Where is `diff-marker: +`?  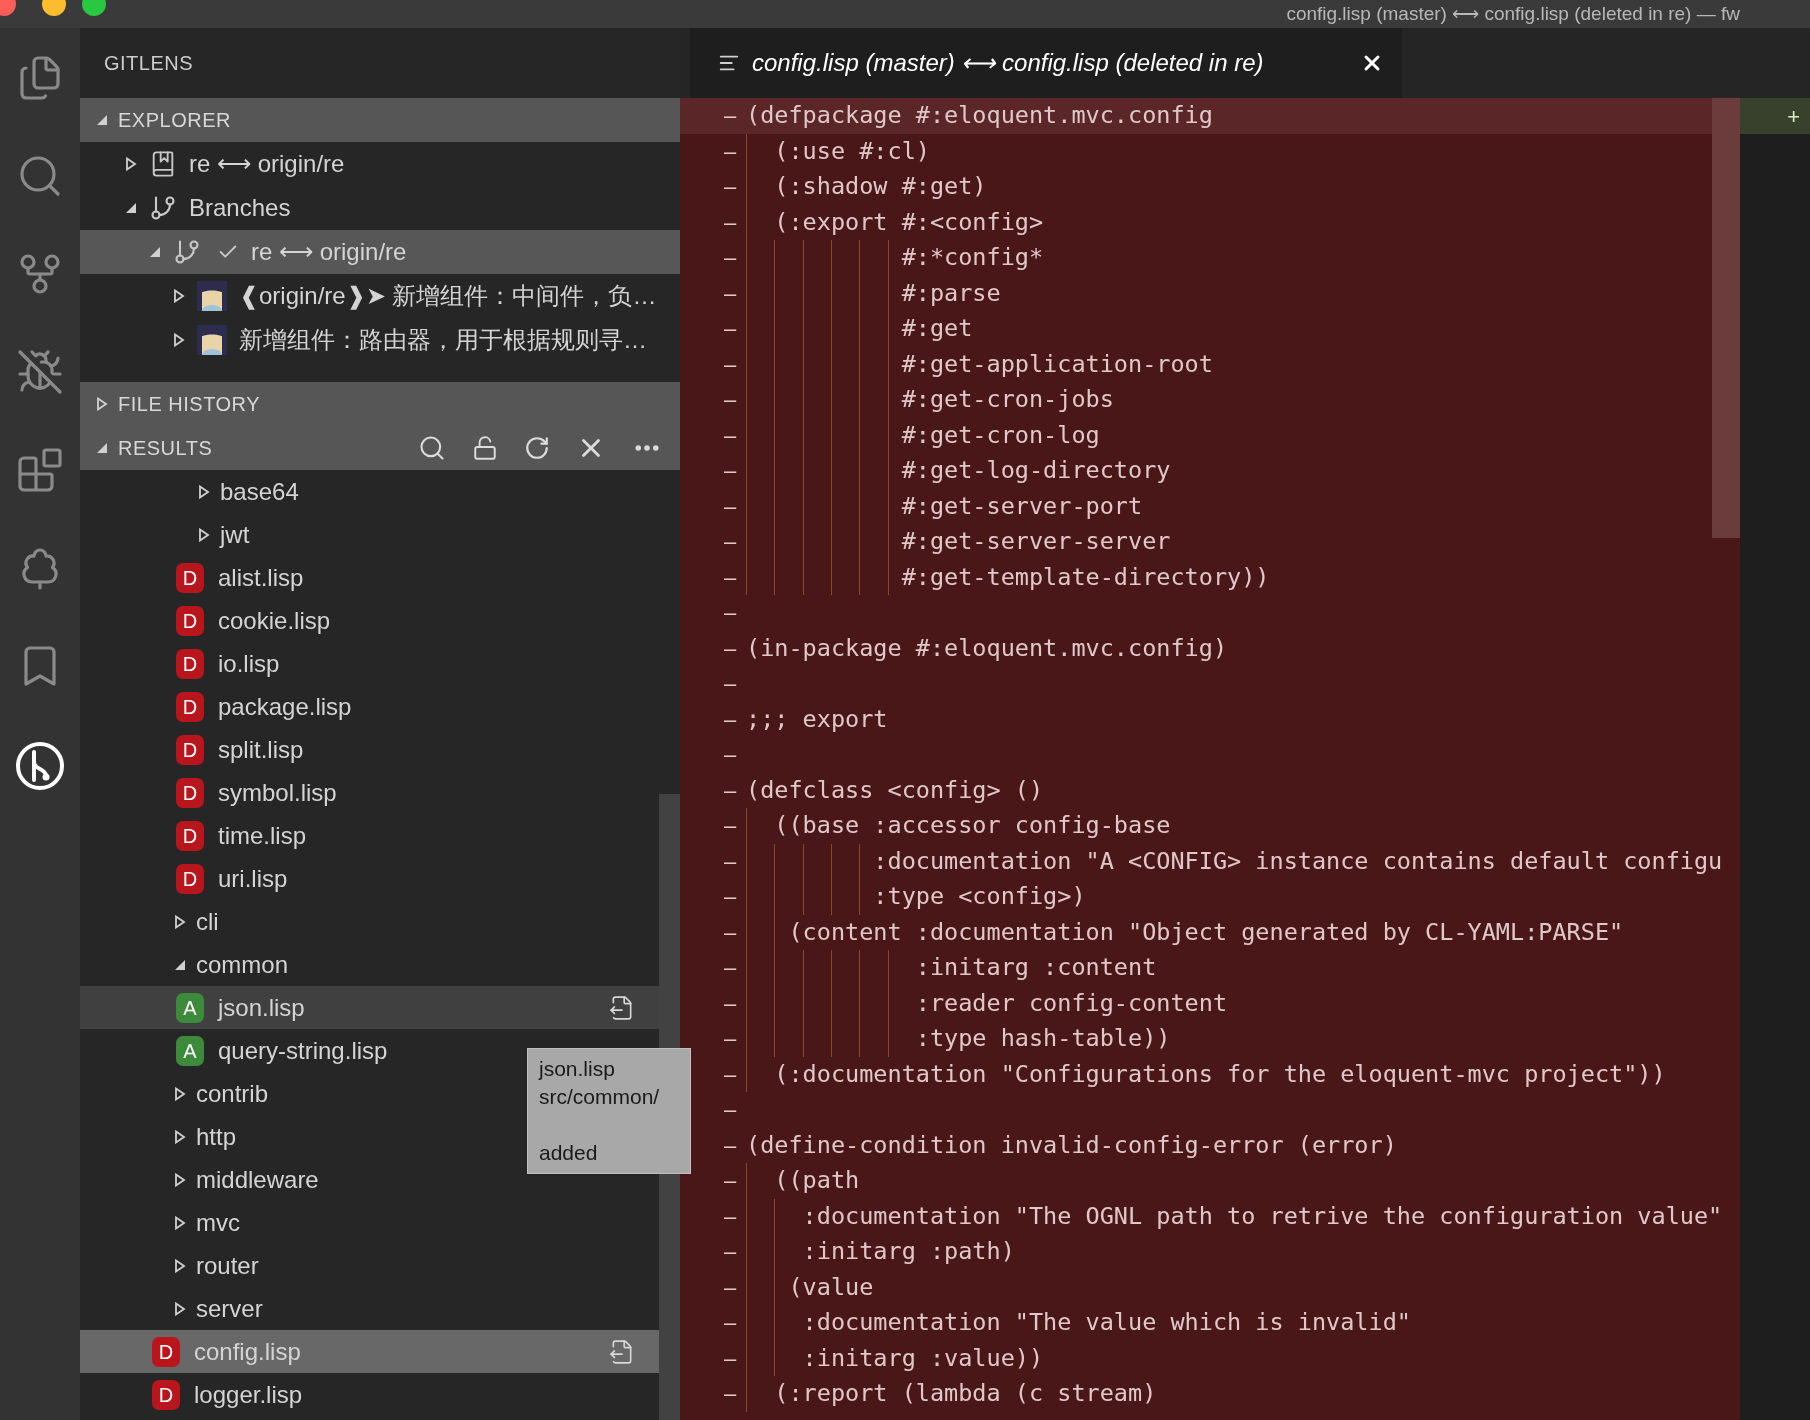 diff-marker: + is located at coordinates (1793, 116).